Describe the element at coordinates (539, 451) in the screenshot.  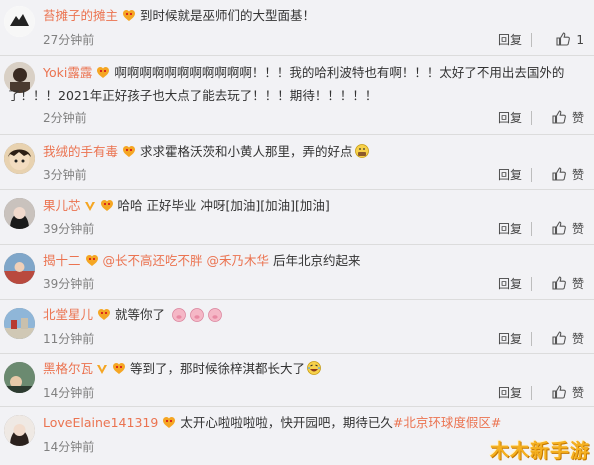
I see `watermark-logo: 木木新手游` at that location.